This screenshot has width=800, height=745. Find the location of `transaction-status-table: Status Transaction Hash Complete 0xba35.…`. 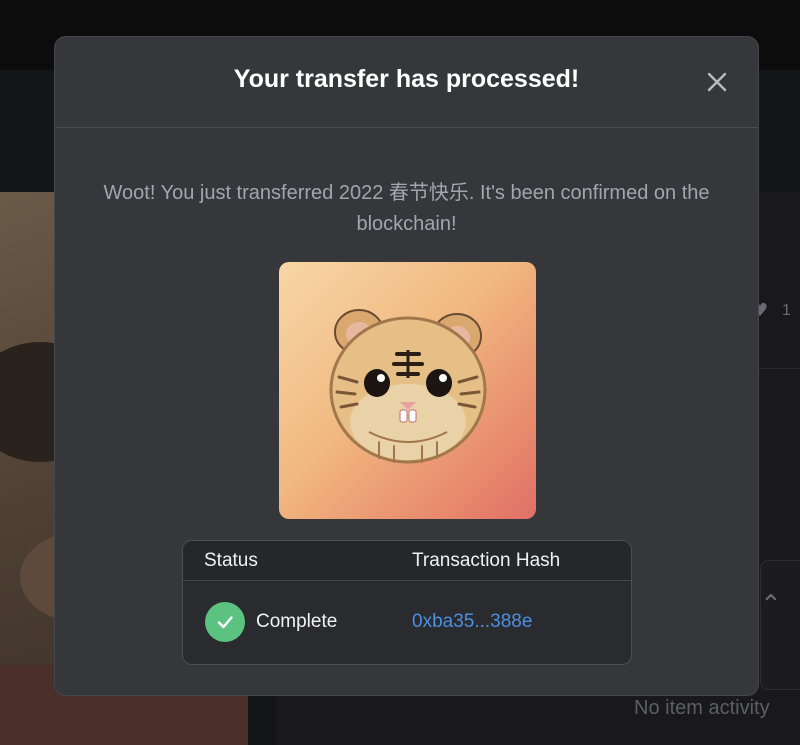

transaction-status-table: Status Transaction Hash Complete 0xba35.… is located at coordinates (407, 602).